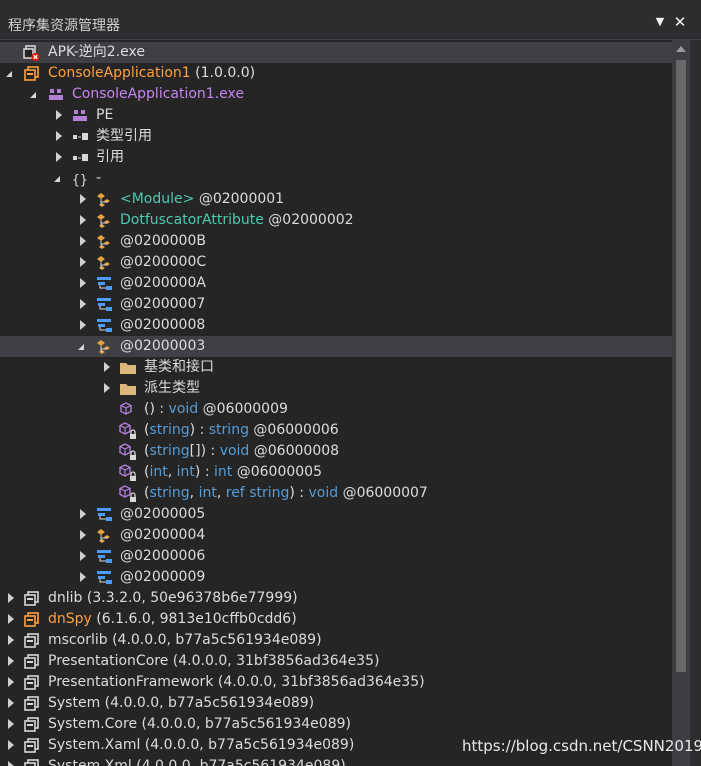  I want to click on folder-icon, so click(128, 389).